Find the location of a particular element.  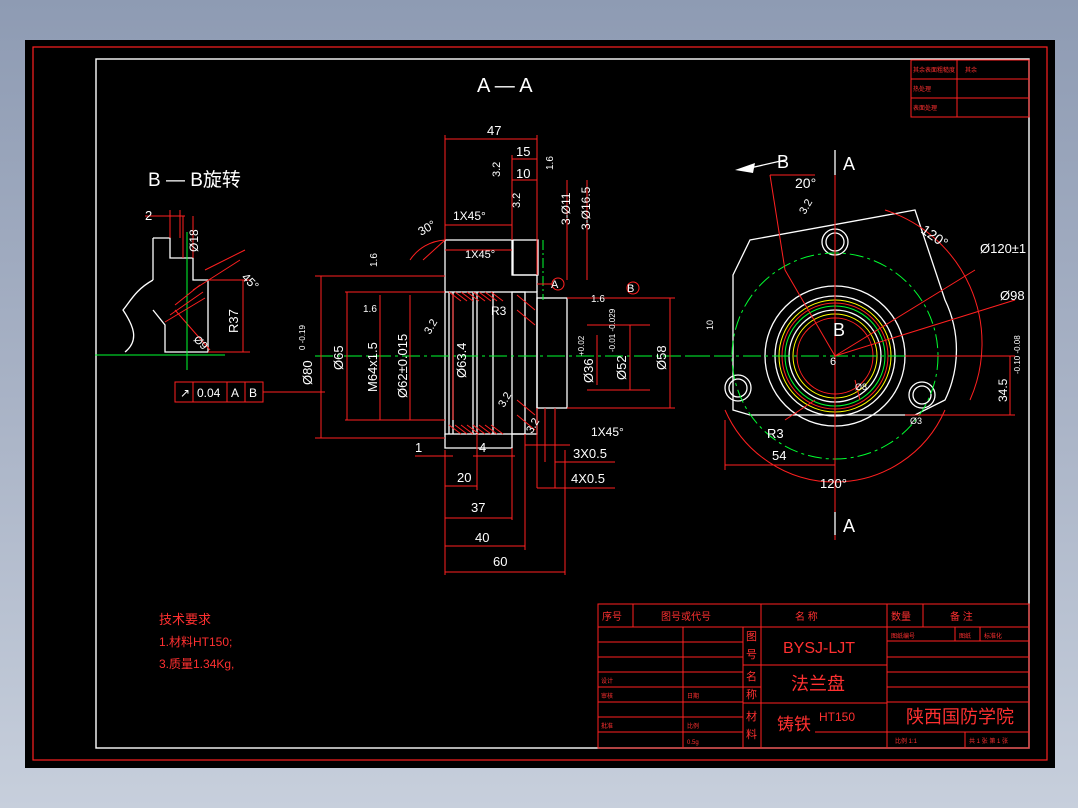

dim-bb-r37: R37 is located at coordinates (233, 321).